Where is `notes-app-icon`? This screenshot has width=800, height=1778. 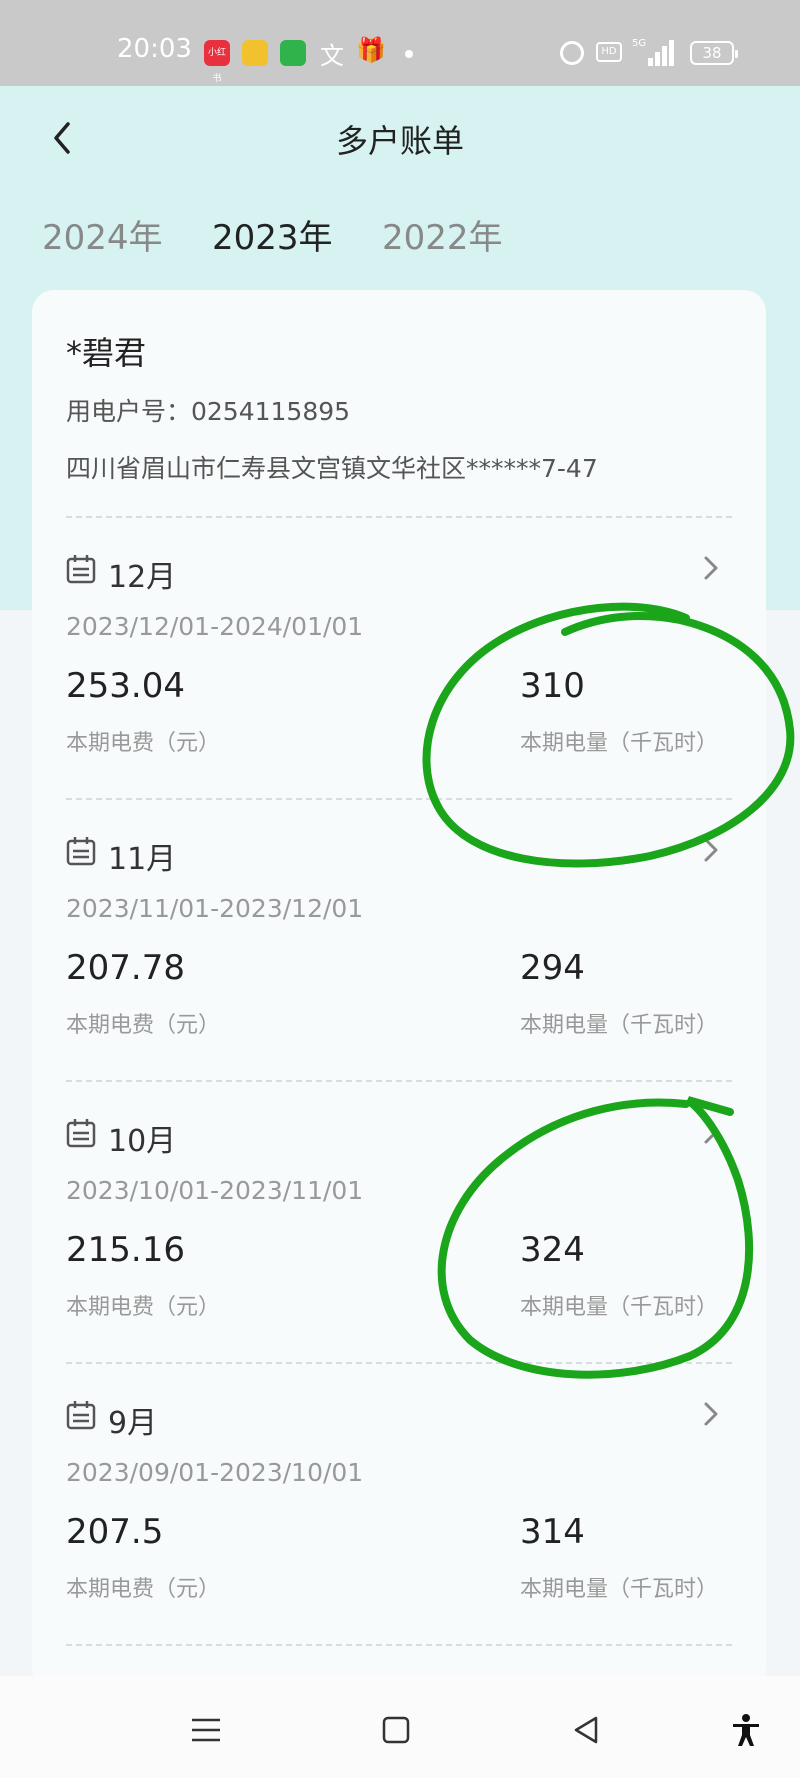 notes-app-icon is located at coordinates (255, 53).